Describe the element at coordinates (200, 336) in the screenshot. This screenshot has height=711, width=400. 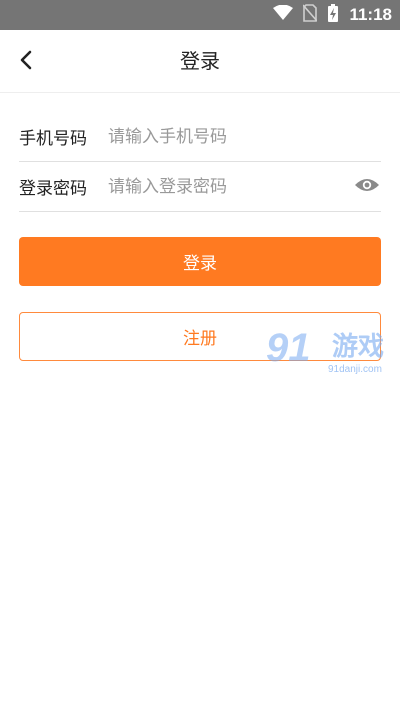
I see `register-button: 注册` at that location.